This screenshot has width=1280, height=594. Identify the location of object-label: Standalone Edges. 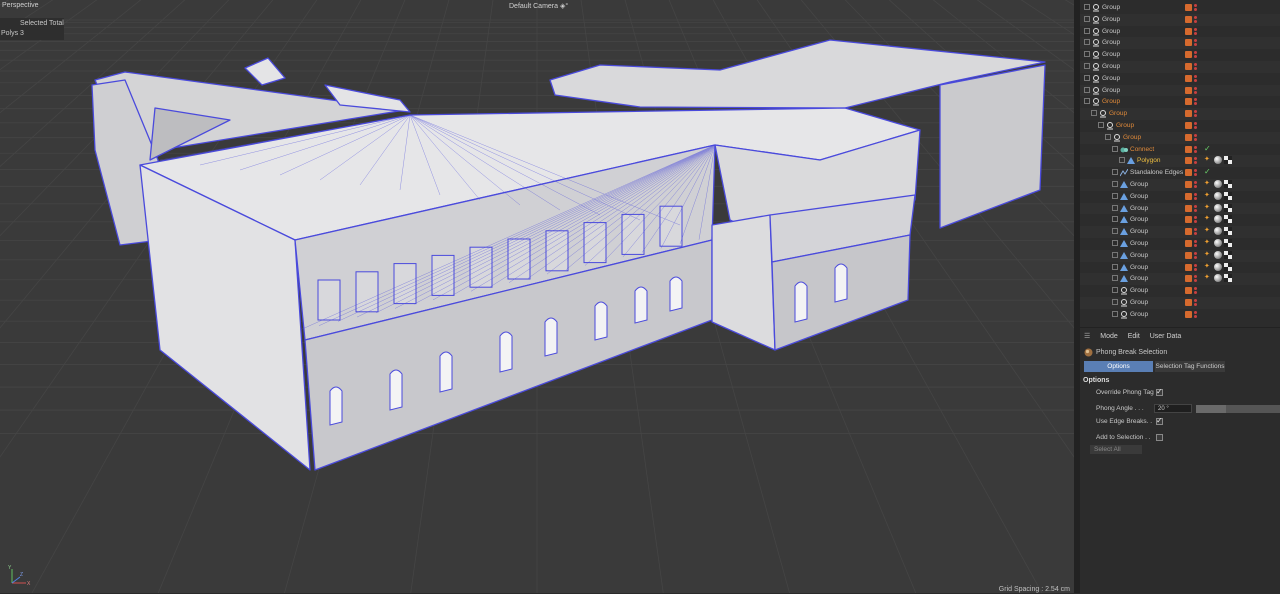
(1156, 173).